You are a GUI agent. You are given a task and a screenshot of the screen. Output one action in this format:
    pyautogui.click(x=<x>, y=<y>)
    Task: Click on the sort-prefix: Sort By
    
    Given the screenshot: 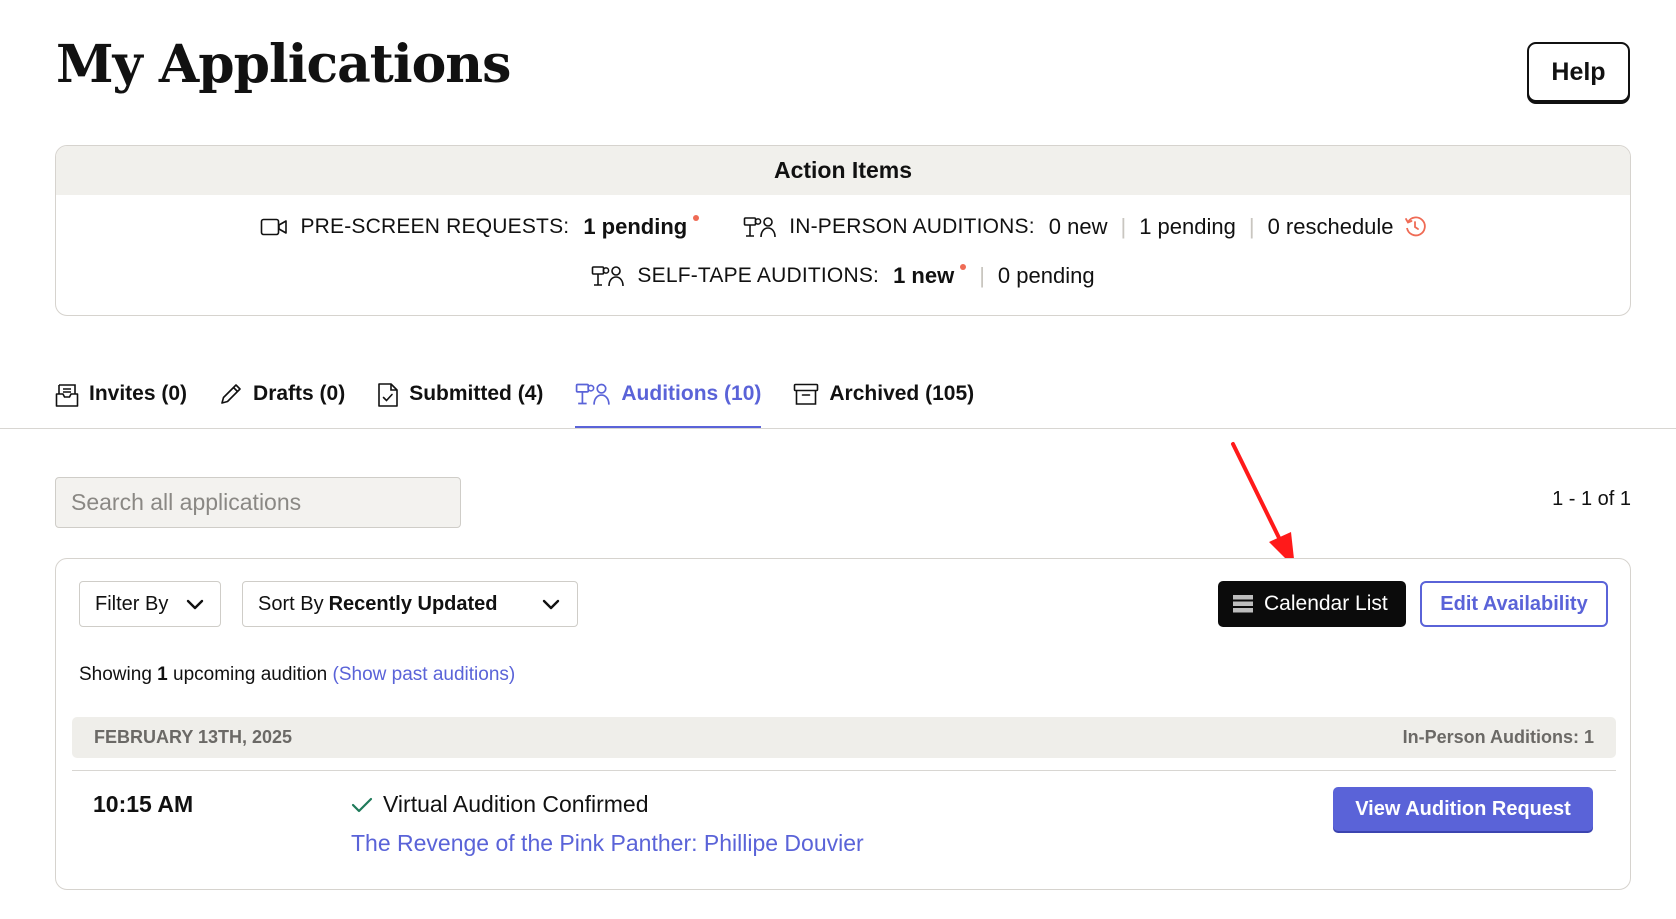 What is the action you would take?
    pyautogui.click(x=291, y=603)
    